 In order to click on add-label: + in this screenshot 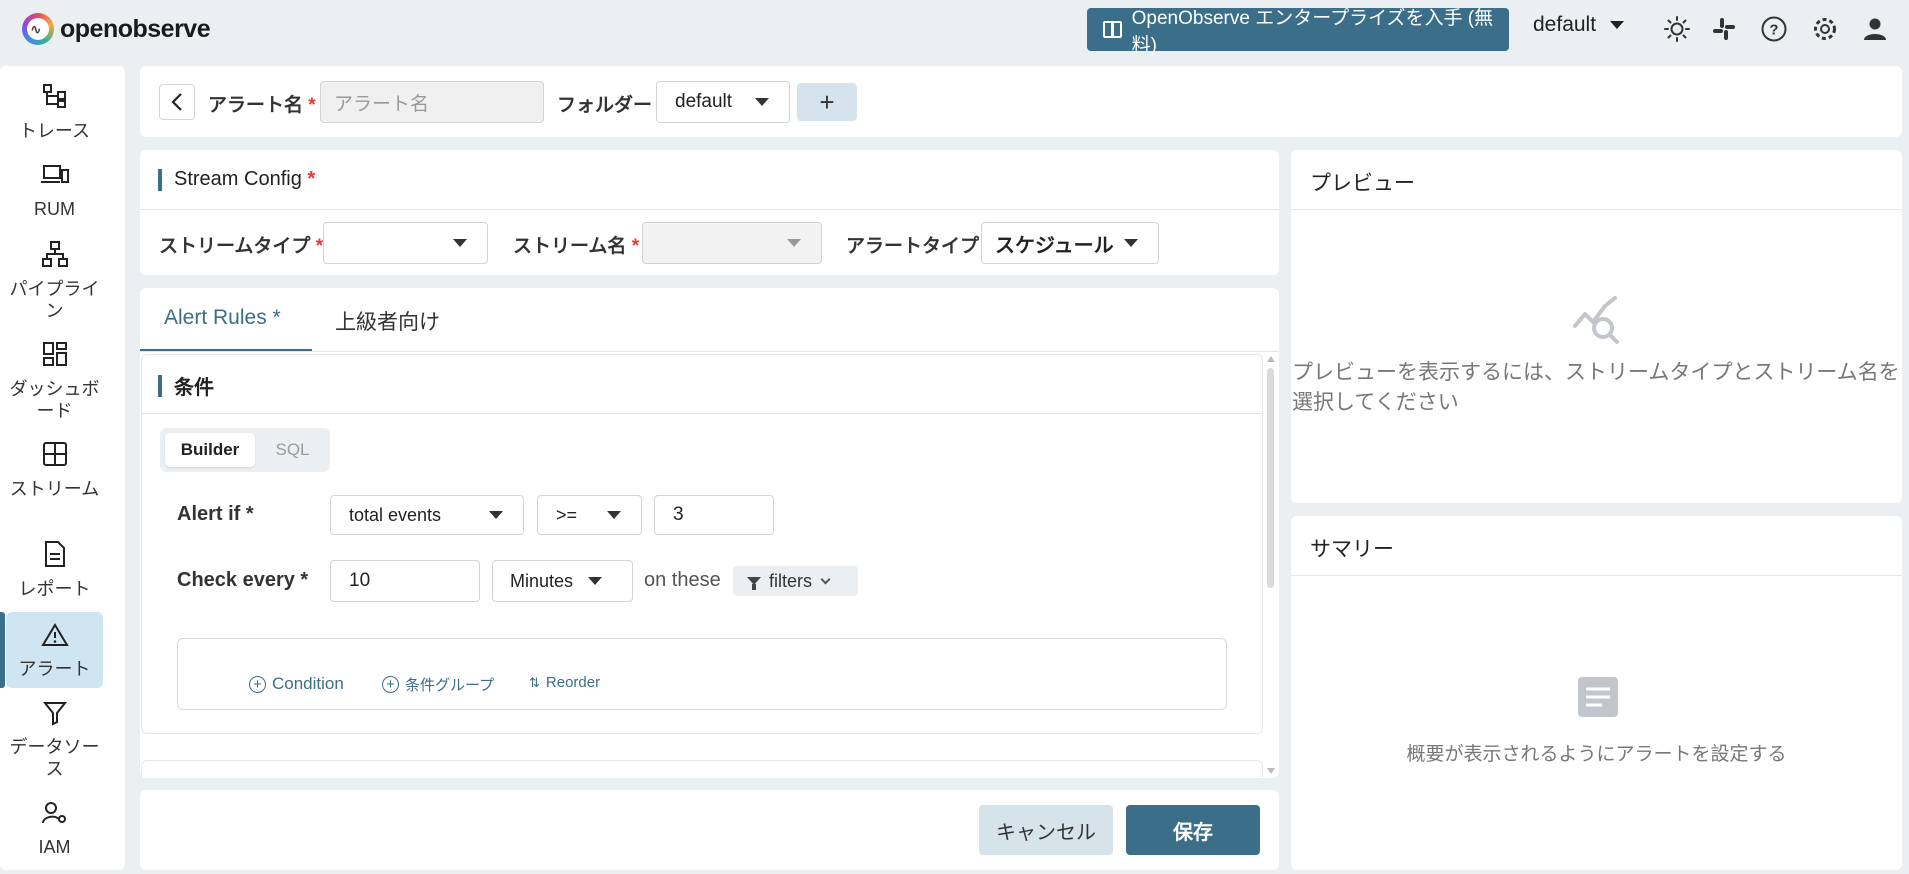, I will do `click(827, 101)`.